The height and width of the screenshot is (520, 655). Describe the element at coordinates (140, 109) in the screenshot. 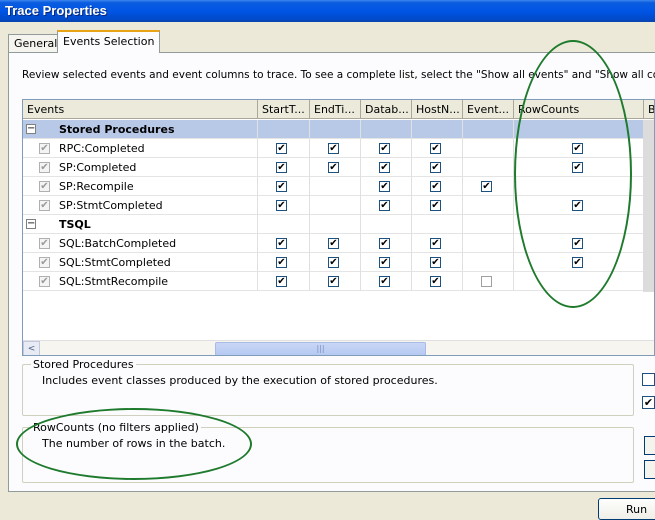

I see `column-header-events: Events` at that location.